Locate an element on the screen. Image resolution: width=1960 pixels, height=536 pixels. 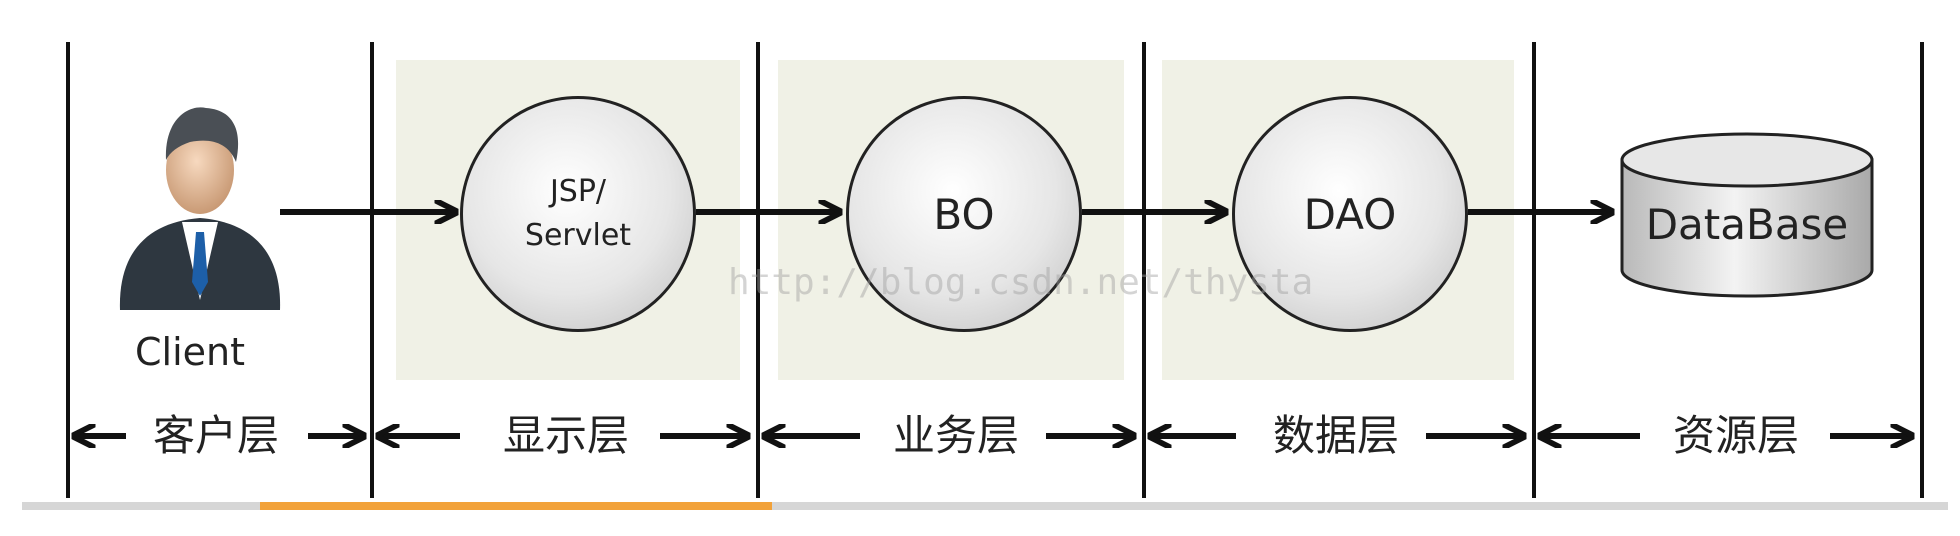
jsp-servlet-label: JSP/ Servlet is located at coordinates (578, 213).